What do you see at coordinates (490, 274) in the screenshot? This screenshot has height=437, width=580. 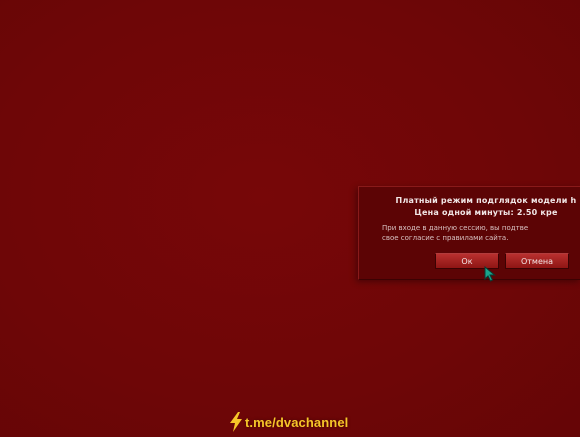 I see `mouse-cursor-icon` at bounding box center [490, 274].